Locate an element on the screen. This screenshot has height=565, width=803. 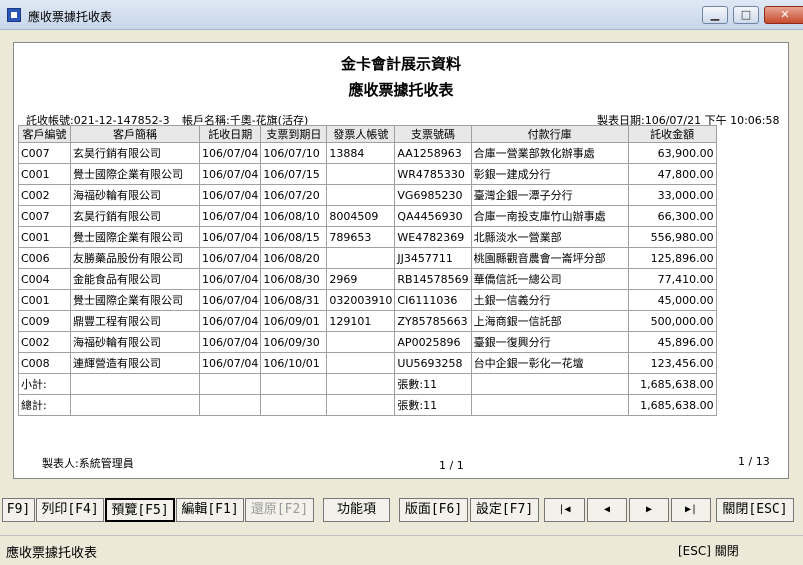
maximize-button: □ is located at coordinates (746, 15).